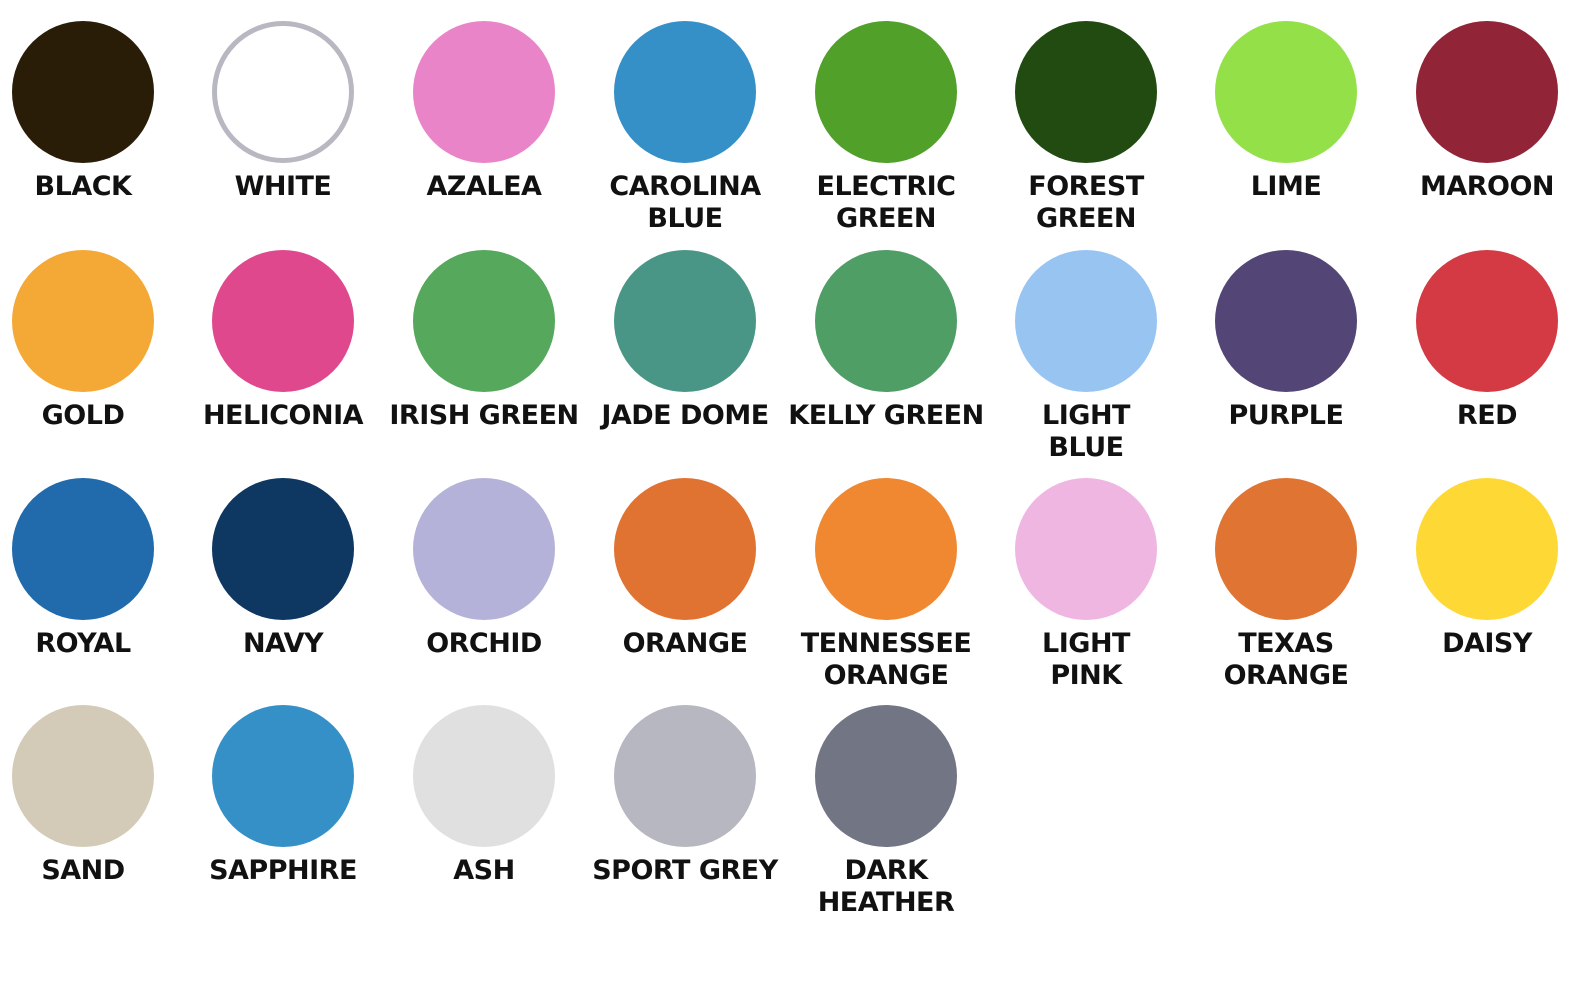 This screenshot has height=991, width=1588. Describe the element at coordinates (1086, 136) in the screenshot. I see `swatch-forest-green: FOREST GREEN` at that location.